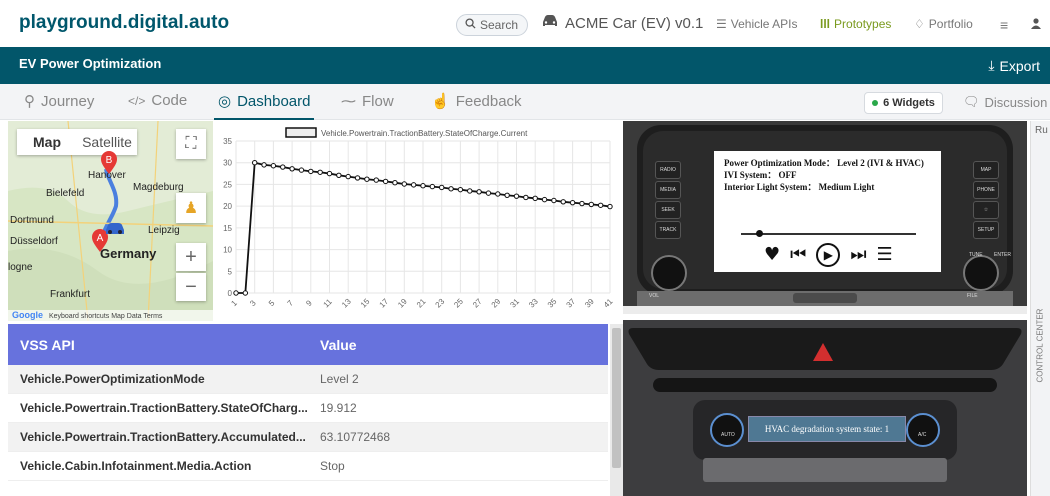  What do you see at coordinates (488, 101) in the screenshot?
I see `tab-label: Feedback` at bounding box center [488, 101].